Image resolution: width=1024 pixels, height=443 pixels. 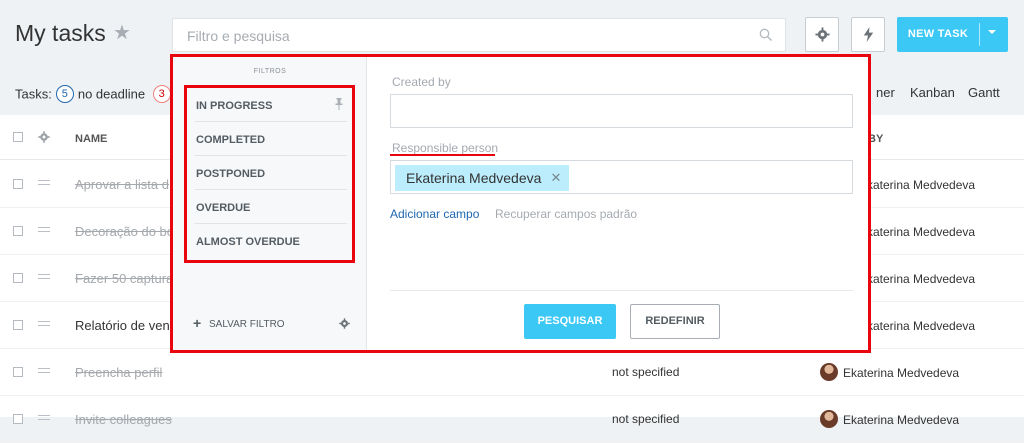 What do you see at coordinates (270, 71) in the screenshot?
I see `filters-title: FILTROS` at bounding box center [270, 71].